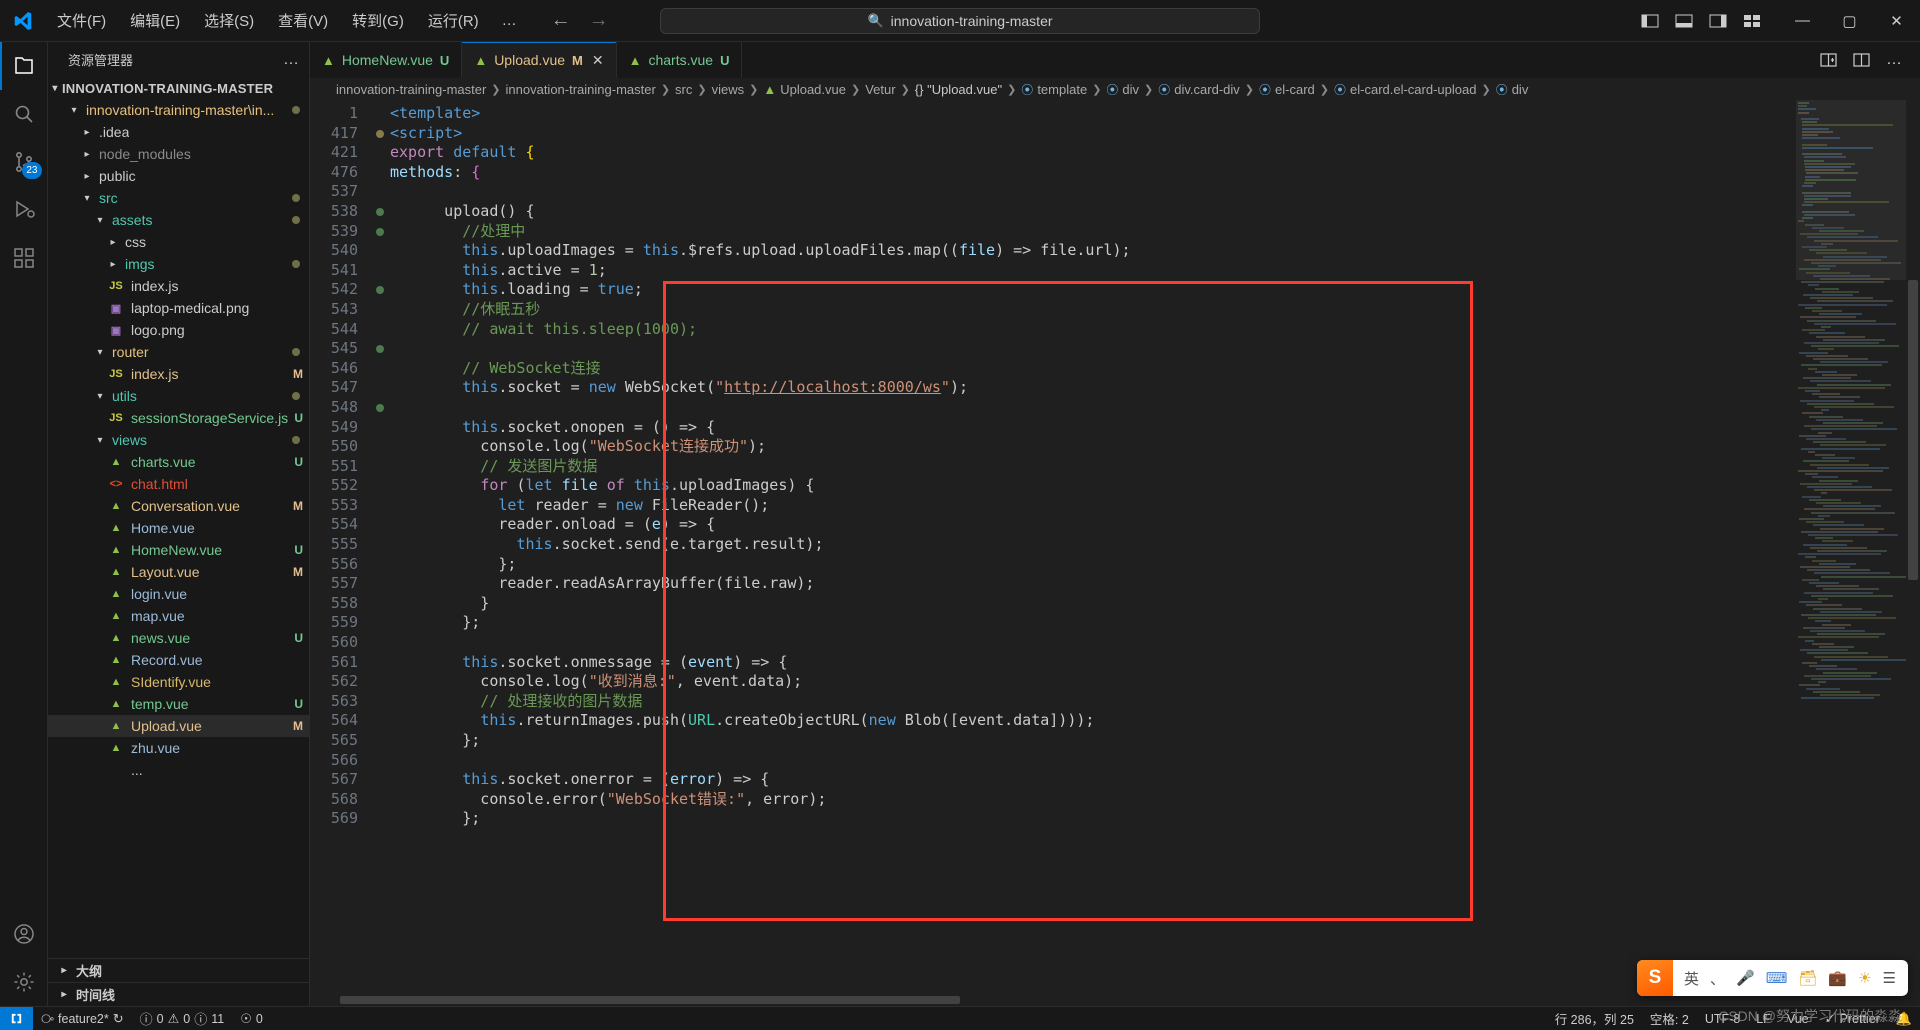 The image size is (1920, 1030). I want to click on keyboard-icon: ⌨, so click(1777, 978).